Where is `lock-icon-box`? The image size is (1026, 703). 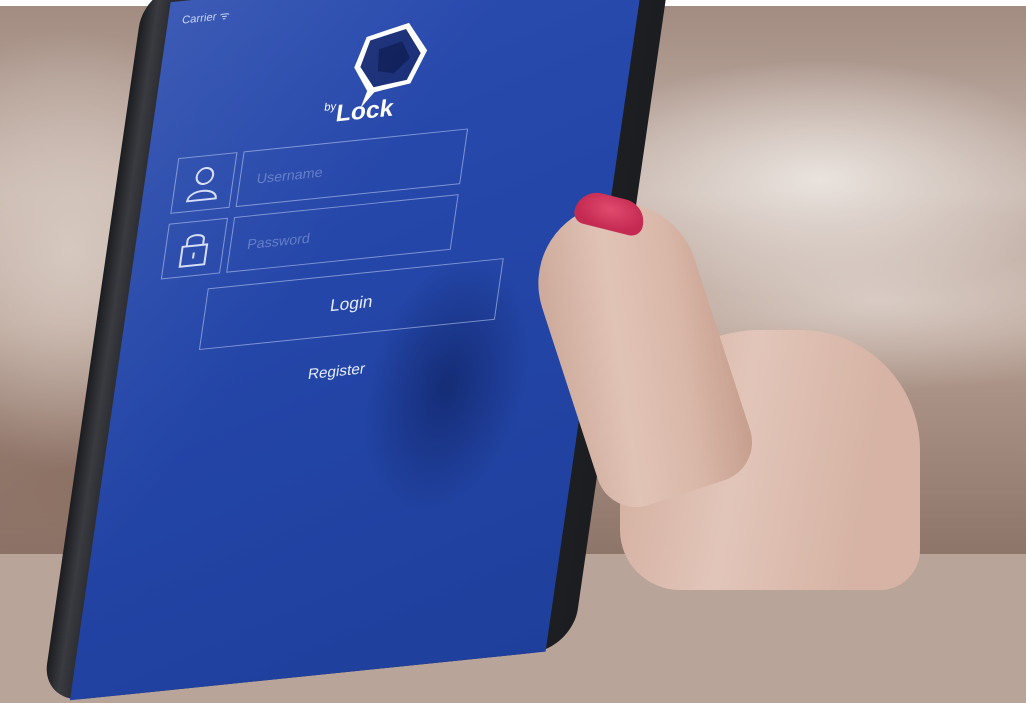 lock-icon-box is located at coordinates (194, 248).